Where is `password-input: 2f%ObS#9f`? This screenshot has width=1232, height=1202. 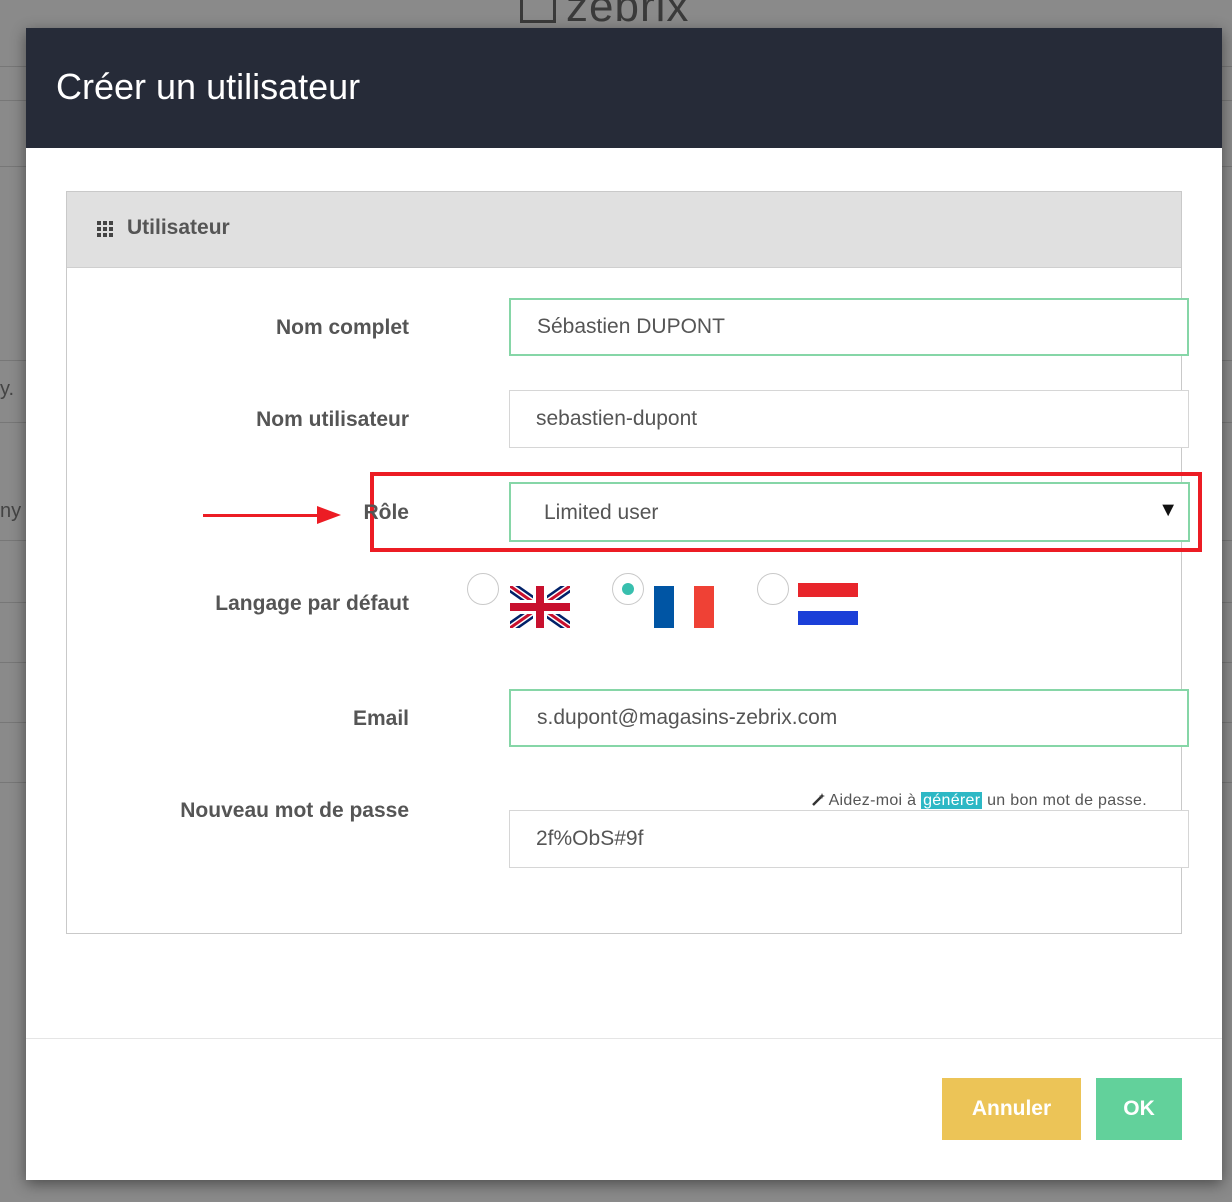
password-input: 2f%ObS#9f is located at coordinates (849, 839).